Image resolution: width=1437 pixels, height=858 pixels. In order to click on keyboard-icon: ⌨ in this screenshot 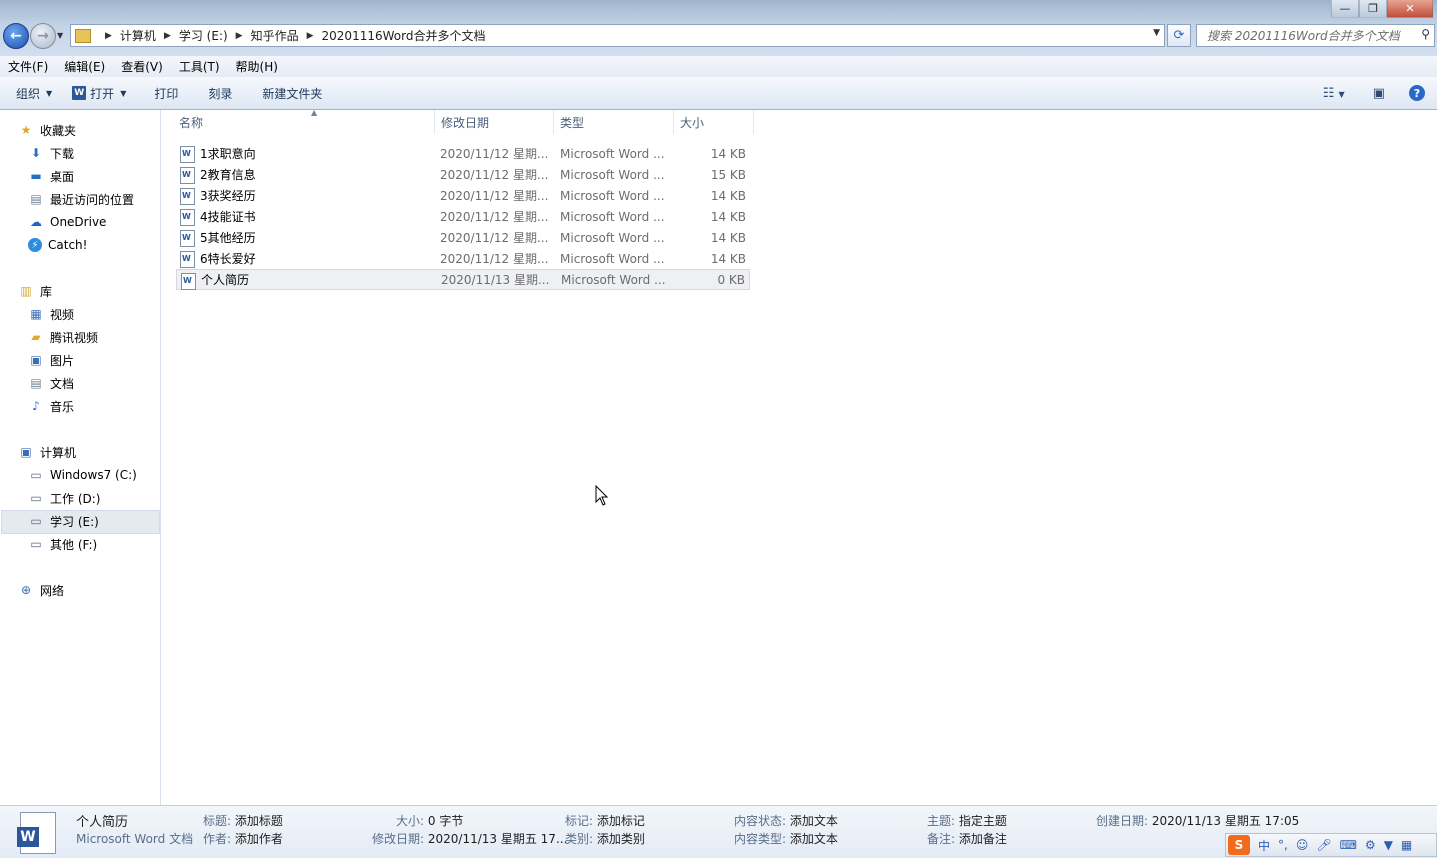, I will do `click(1348, 845)`.